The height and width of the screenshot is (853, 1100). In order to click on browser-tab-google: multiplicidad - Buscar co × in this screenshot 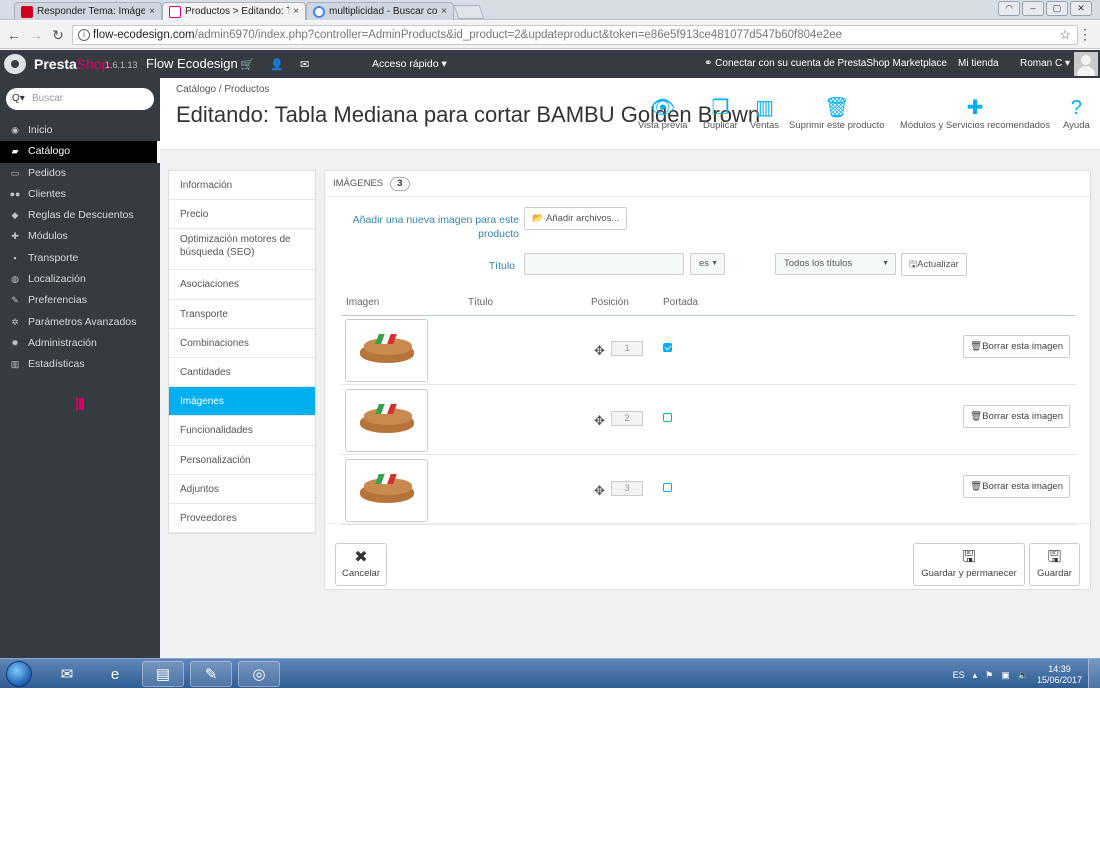, I will do `click(380, 11)`.